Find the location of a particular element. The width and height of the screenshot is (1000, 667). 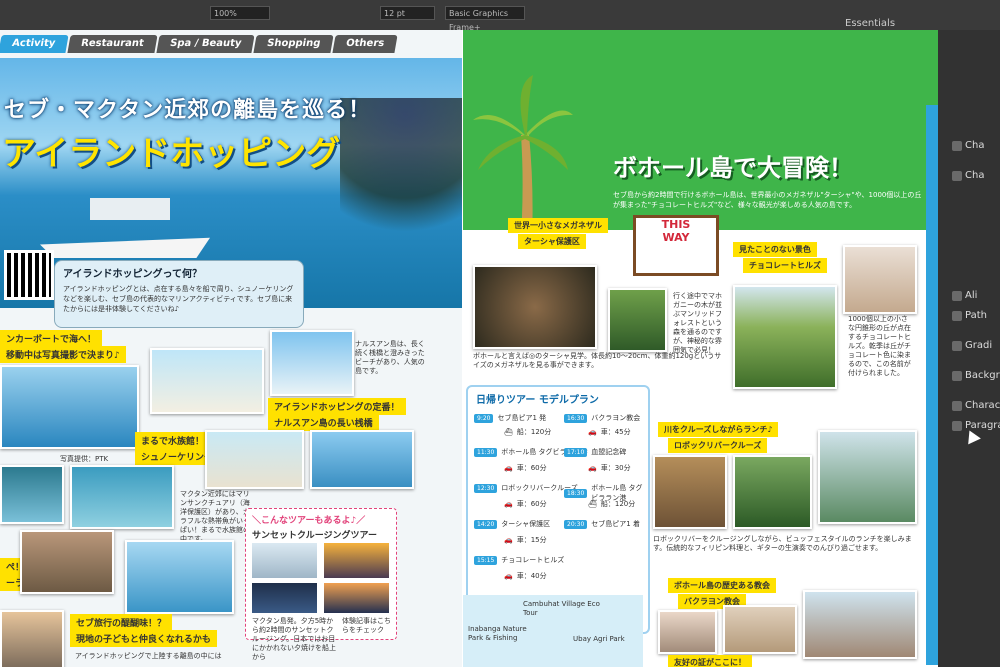

duration-text: 車：45分 is located at coordinates (615, 432).